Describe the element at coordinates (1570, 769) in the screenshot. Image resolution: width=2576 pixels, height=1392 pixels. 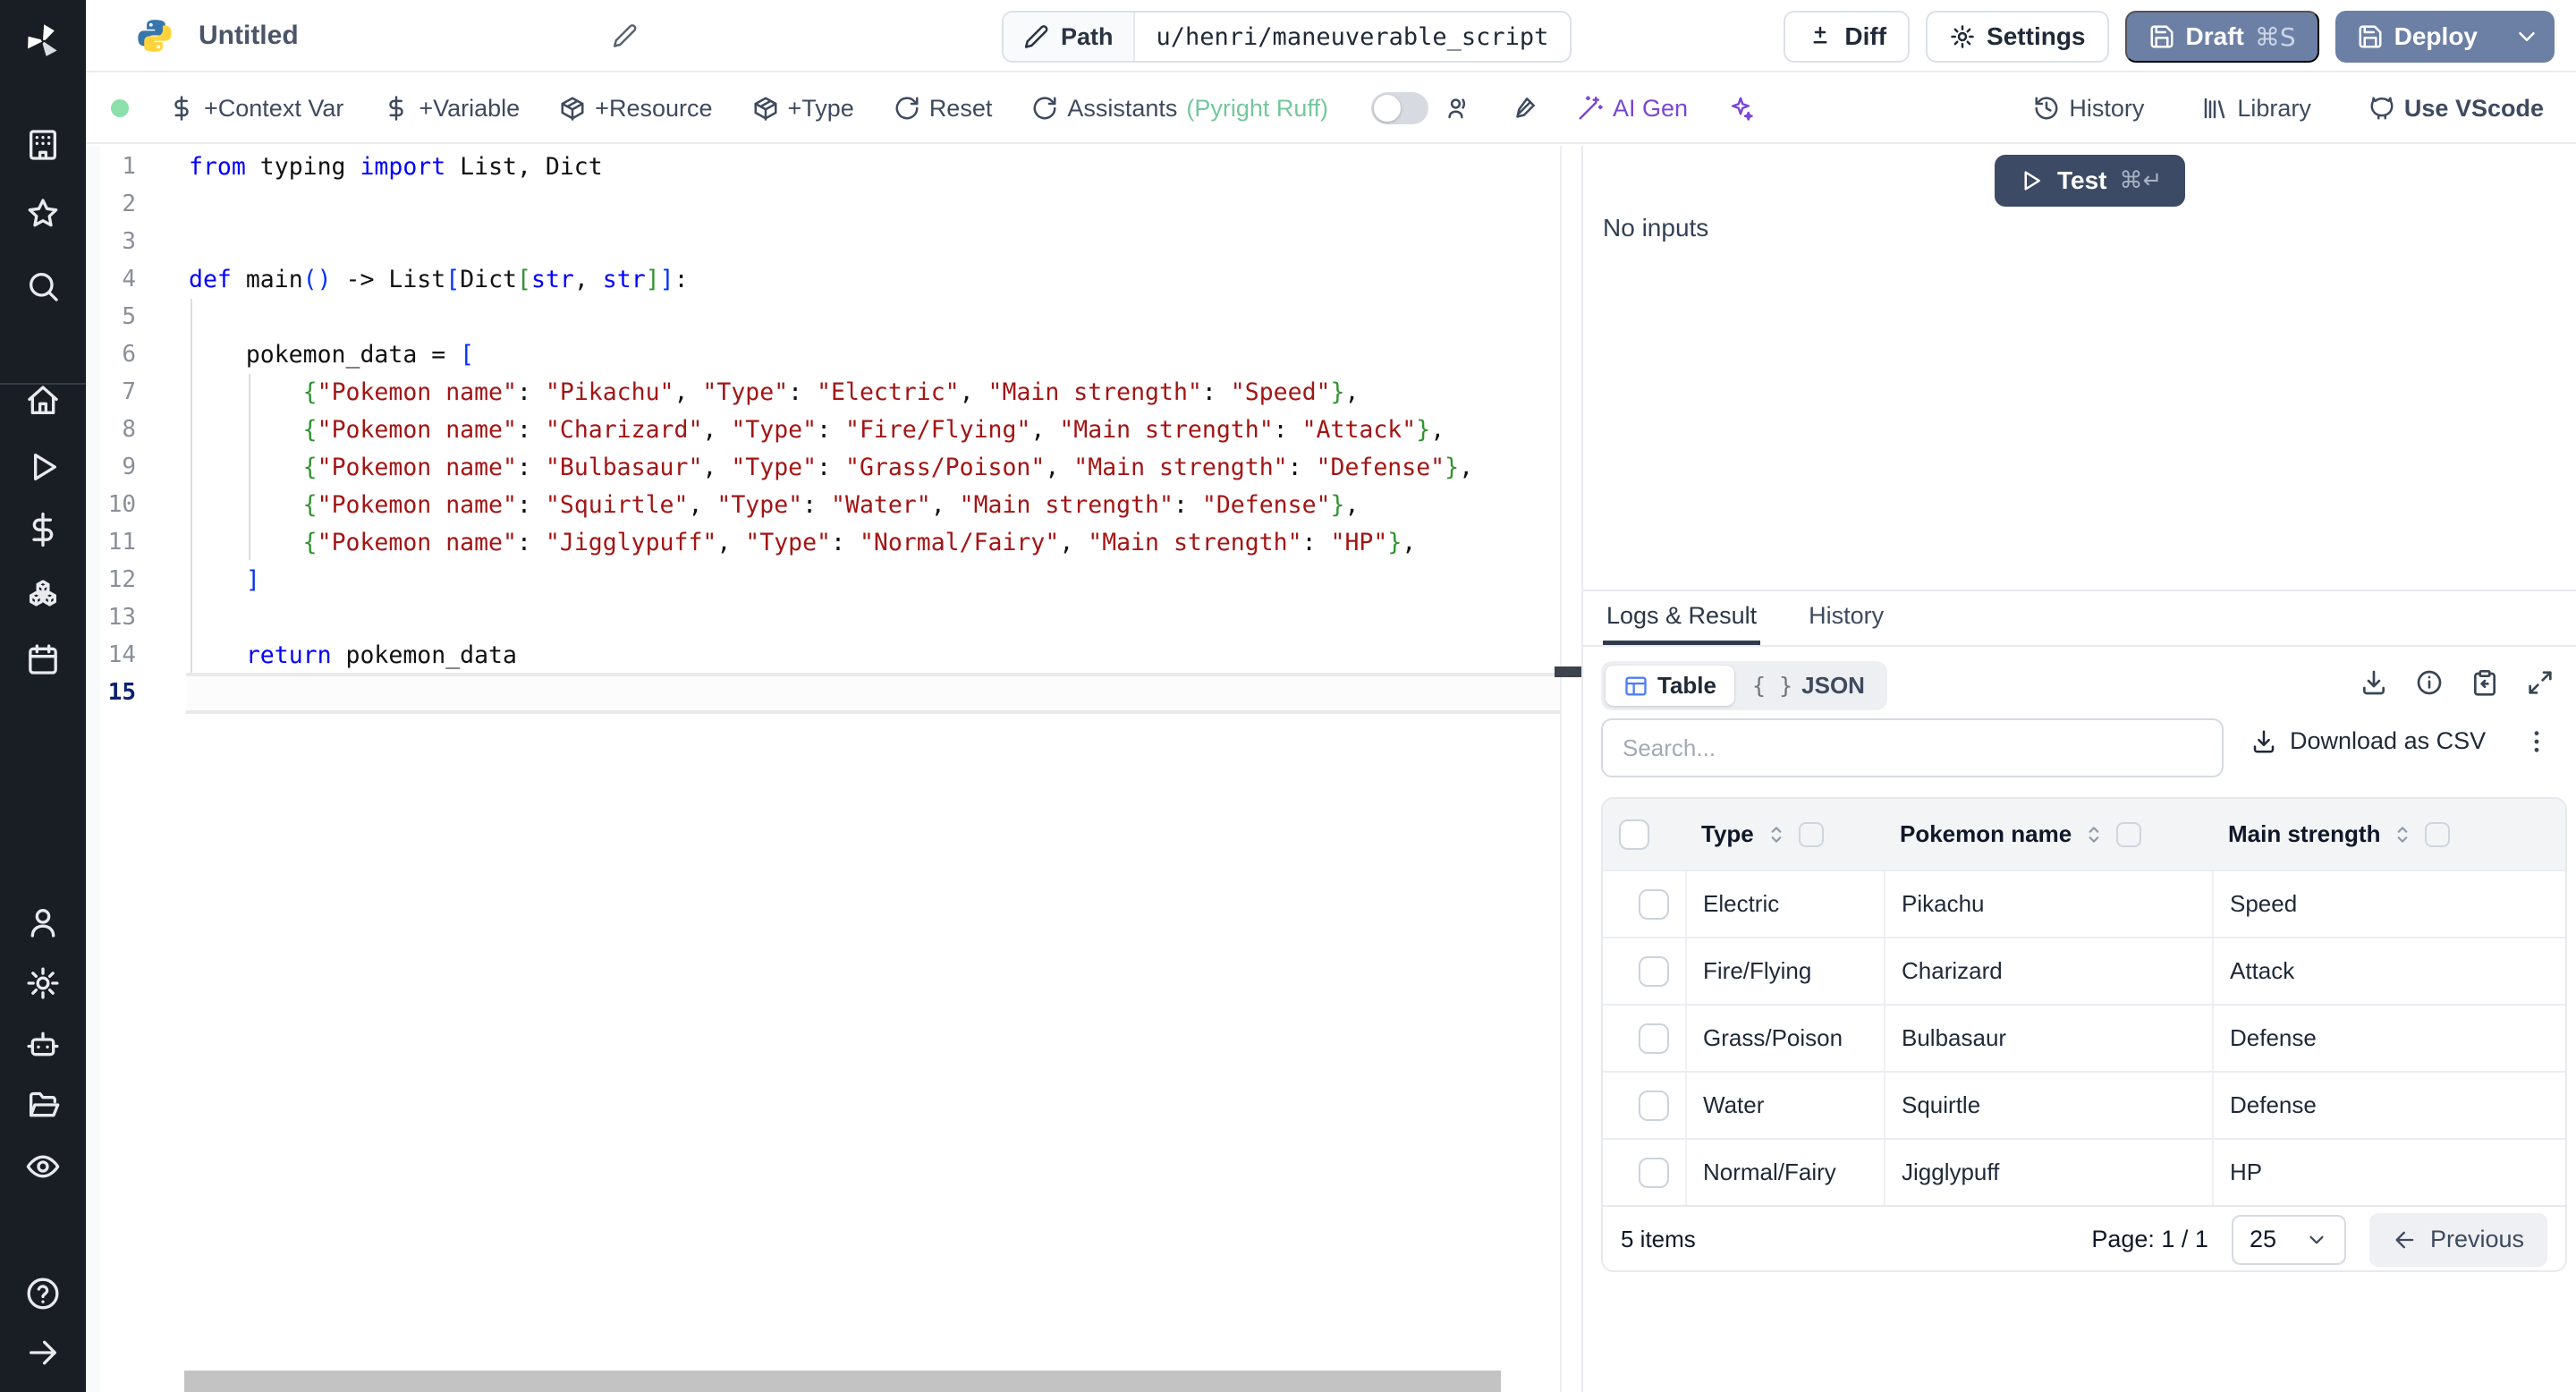
I see `panel-splitter` at that location.